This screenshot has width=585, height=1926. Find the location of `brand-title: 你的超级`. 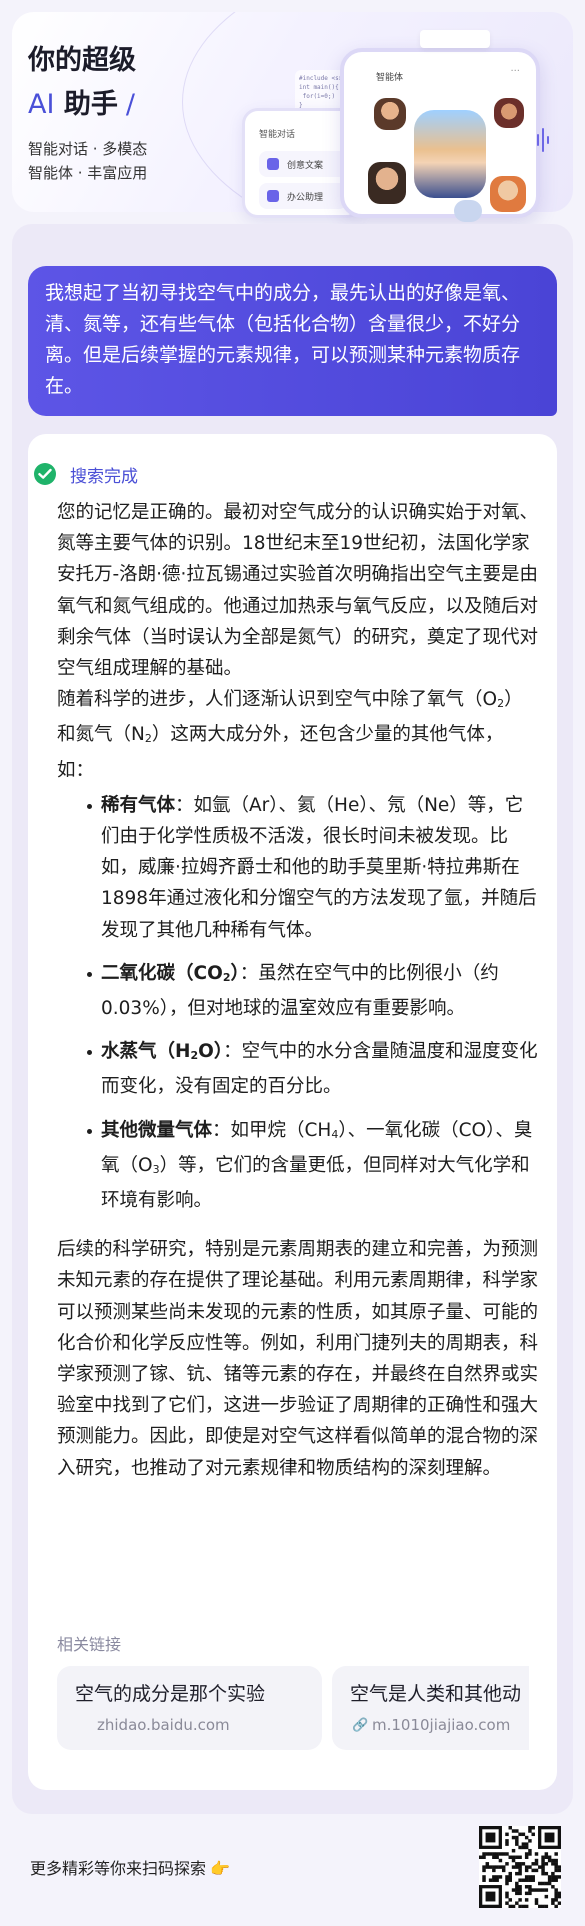

brand-title: 你的超级 is located at coordinates (82, 60).